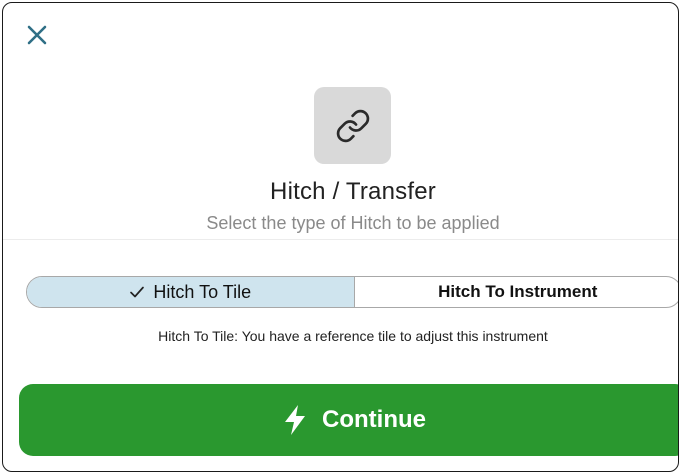 This screenshot has width=681, height=472. Describe the element at coordinates (137, 292) in the screenshot. I see `checkmark-icon` at that location.